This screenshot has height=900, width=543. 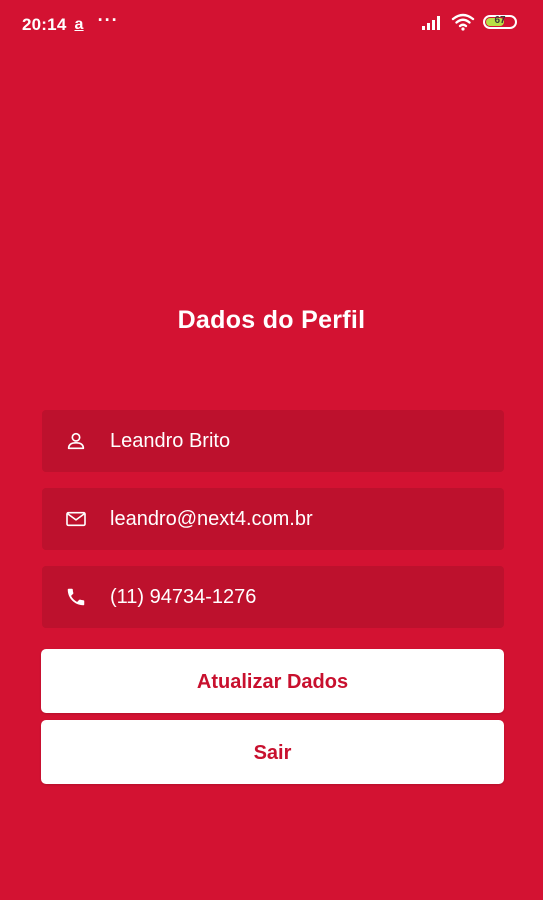 I want to click on name-field: Leandro Brito, so click(x=273, y=441).